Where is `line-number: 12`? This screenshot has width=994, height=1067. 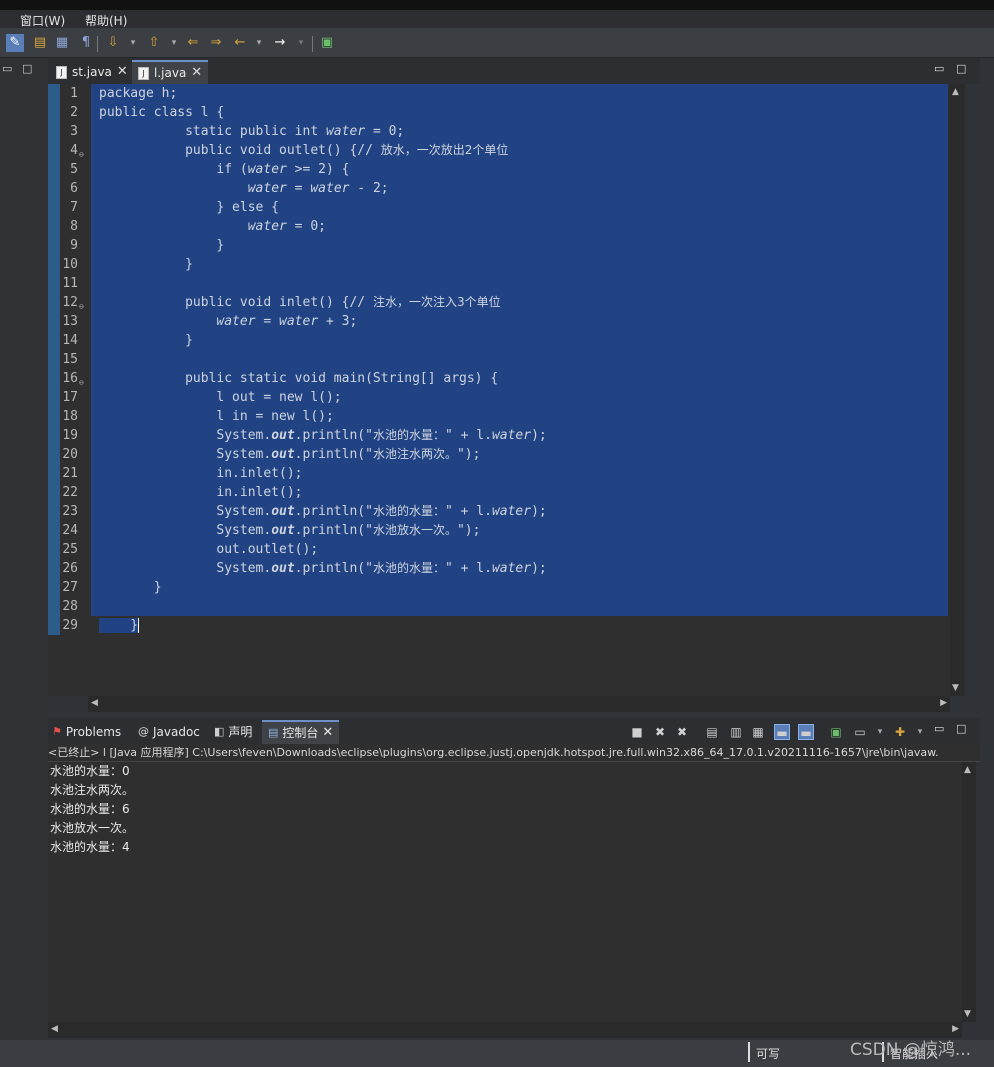
line-number: 12 is located at coordinates (70, 302).